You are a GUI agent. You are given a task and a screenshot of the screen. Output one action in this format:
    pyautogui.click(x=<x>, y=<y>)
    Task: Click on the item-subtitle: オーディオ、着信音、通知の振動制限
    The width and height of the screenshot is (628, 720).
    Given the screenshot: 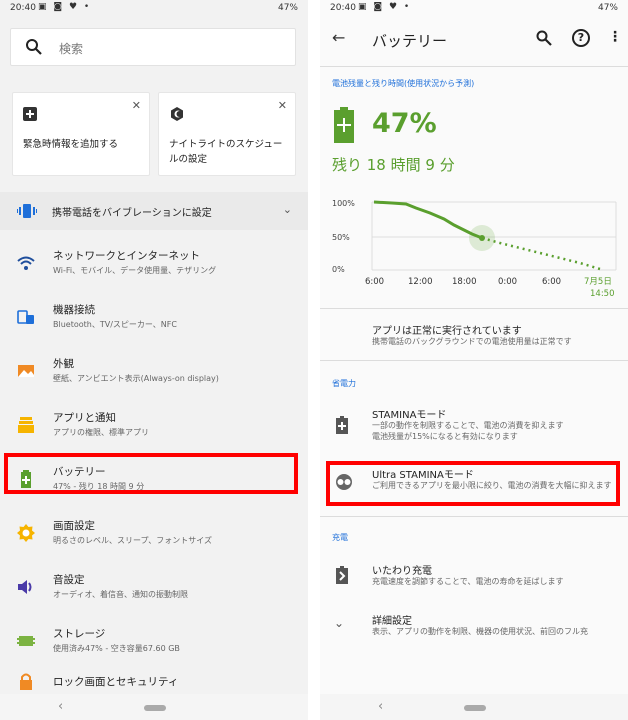 What is the action you would take?
    pyautogui.click(x=120, y=594)
    